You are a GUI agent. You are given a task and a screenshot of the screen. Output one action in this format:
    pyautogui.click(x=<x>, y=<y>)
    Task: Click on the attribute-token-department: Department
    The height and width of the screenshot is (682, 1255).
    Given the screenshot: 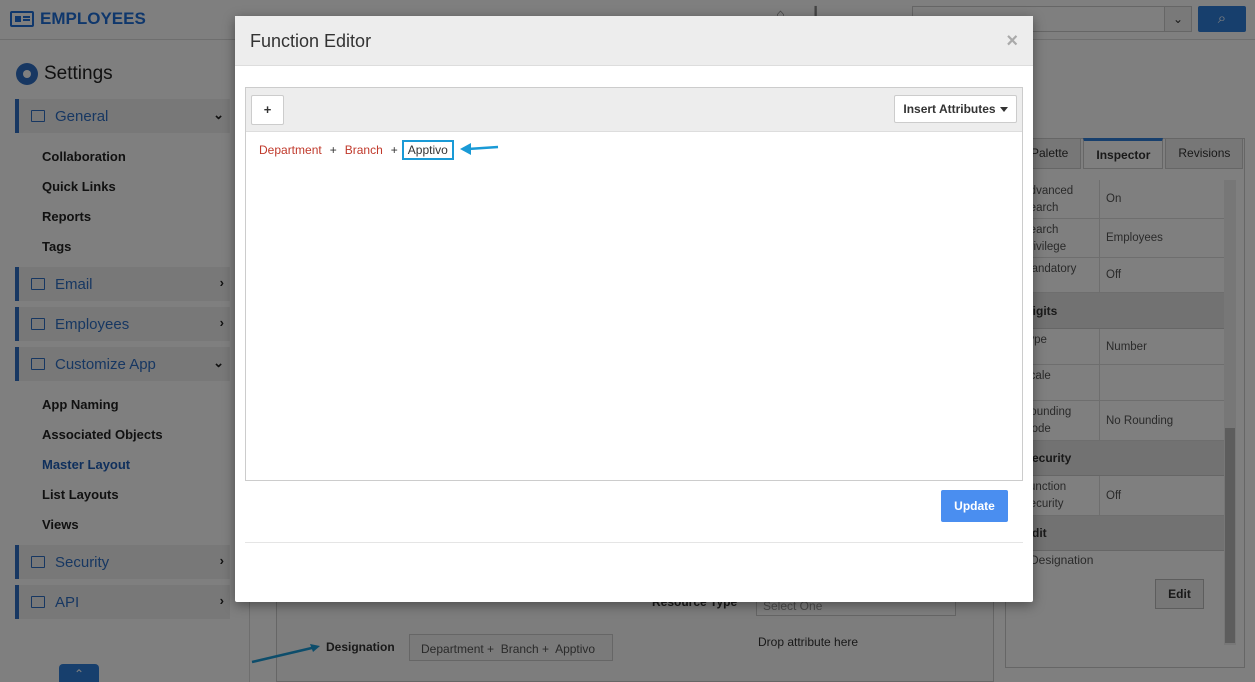 What is the action you would take?
    pyautogui.click(x=290, y=150)
    